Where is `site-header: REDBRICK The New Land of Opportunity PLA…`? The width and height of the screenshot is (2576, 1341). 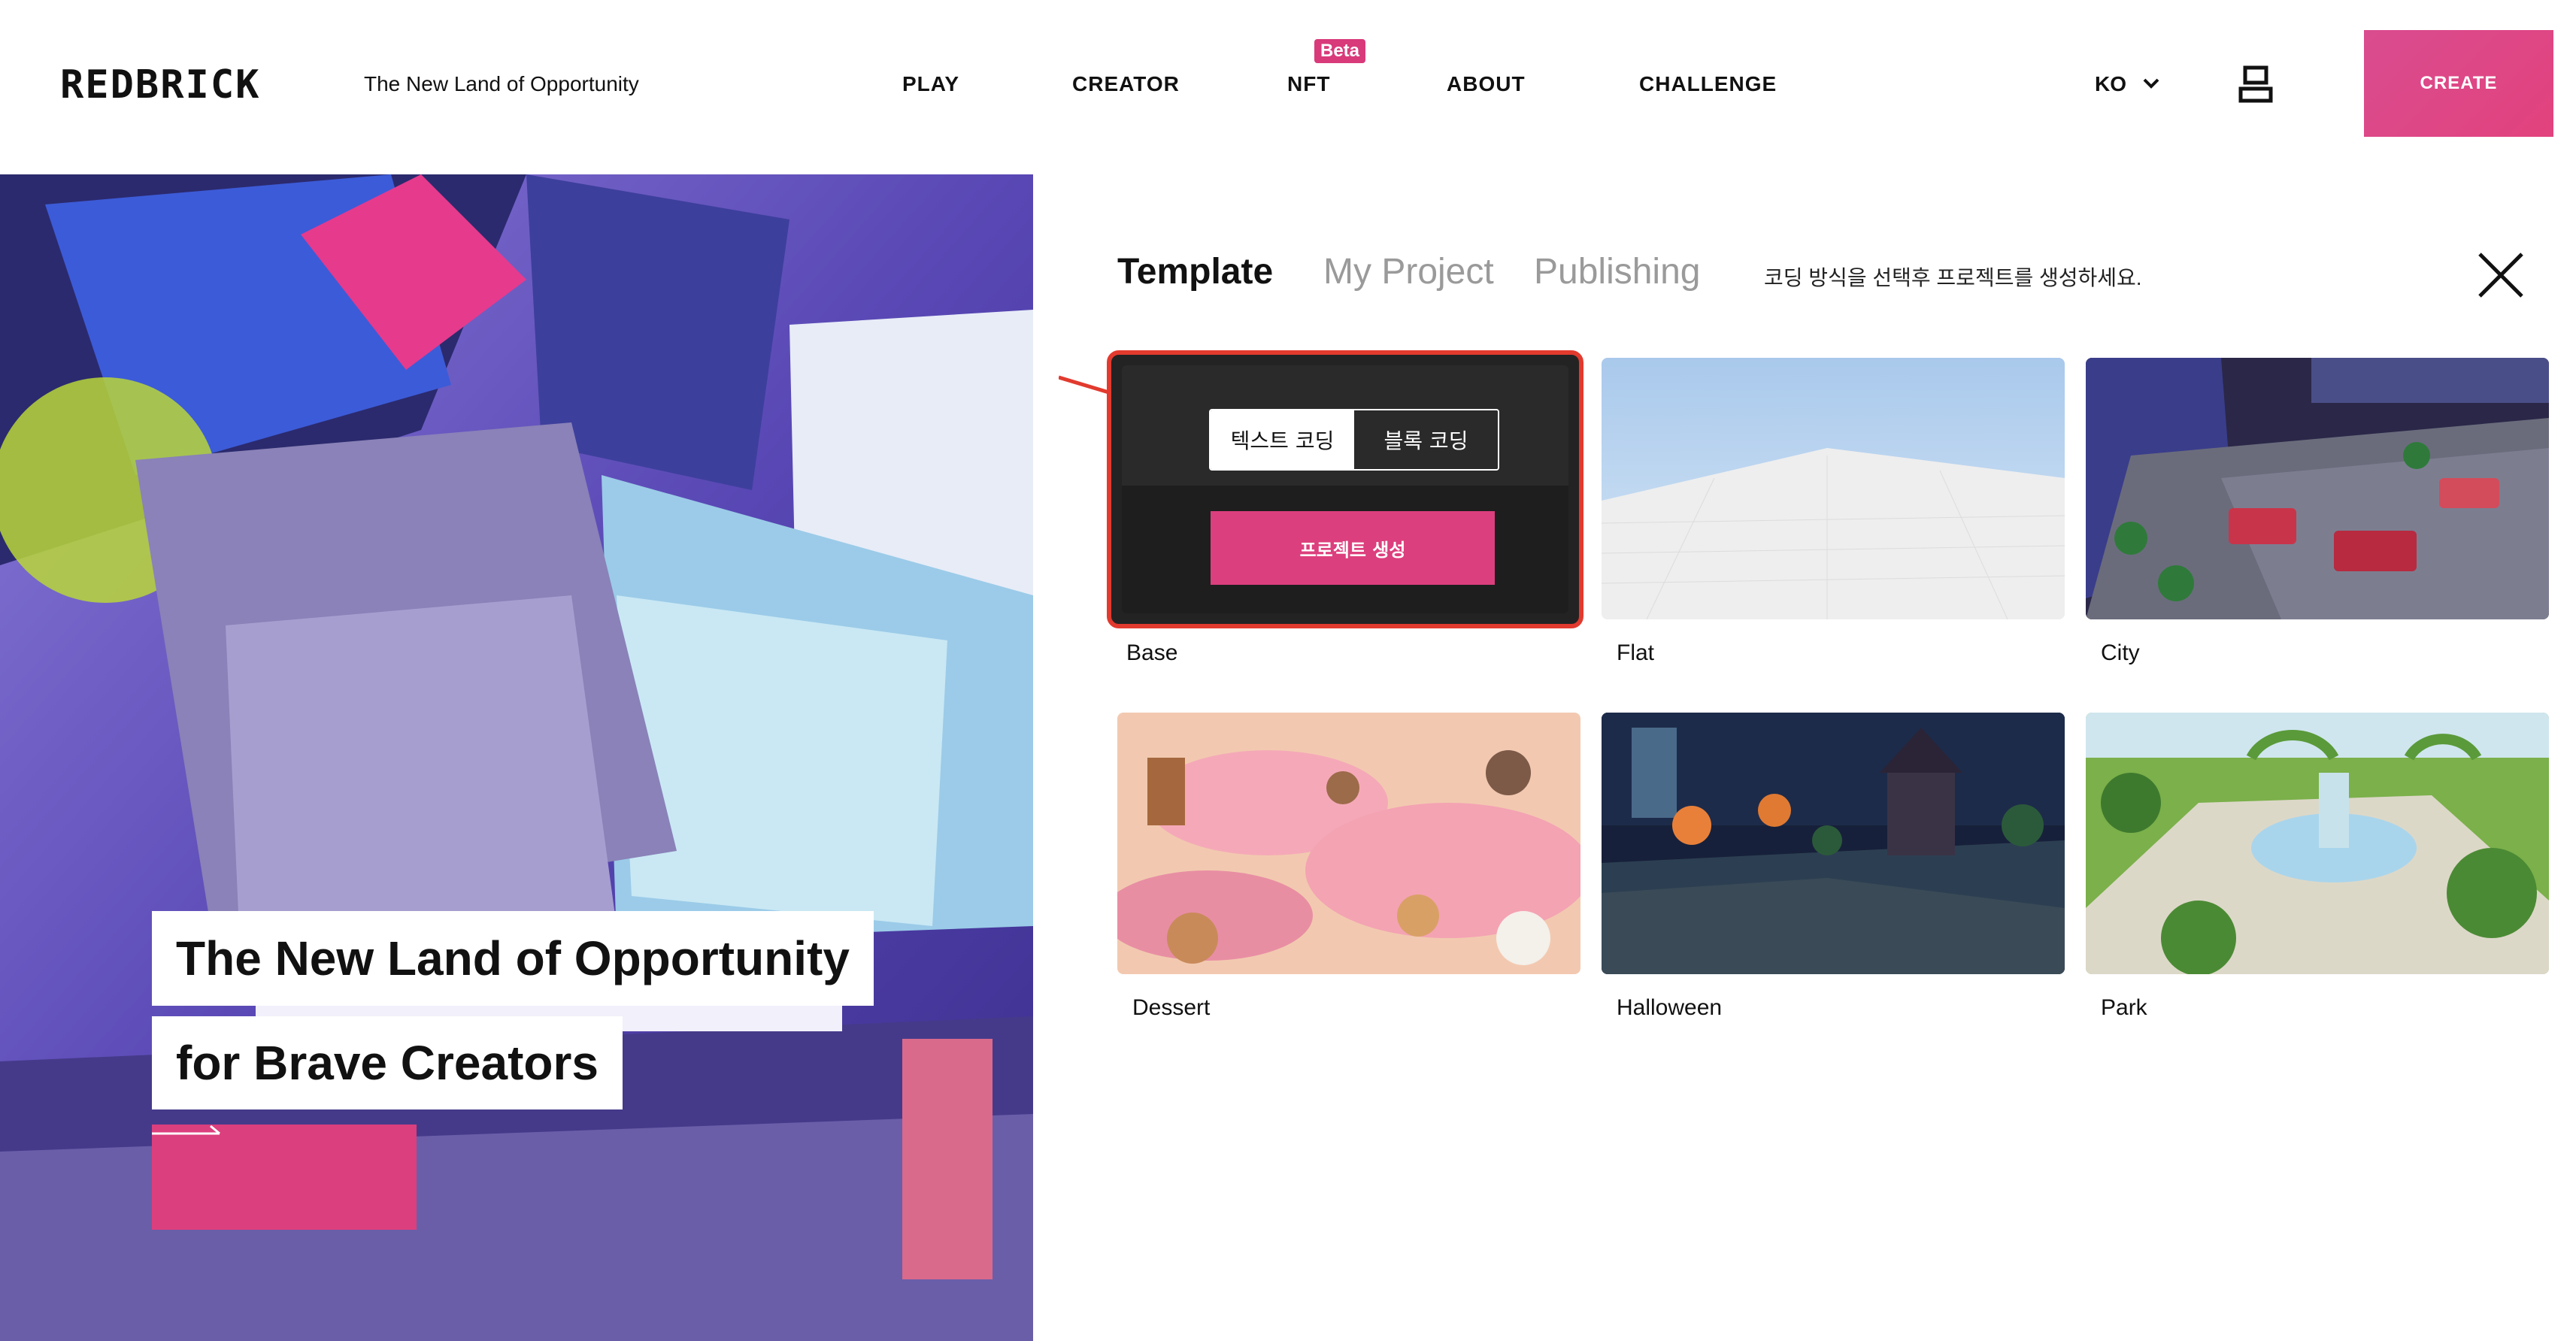 site-header: REDBRICK The New Land of Opportunity PLA… is located at coordinates (1288, 87).